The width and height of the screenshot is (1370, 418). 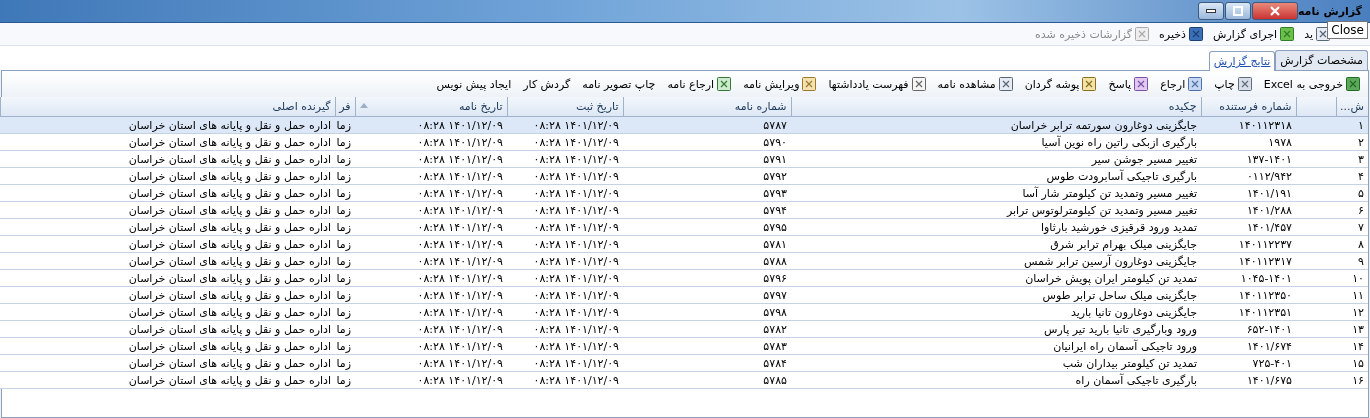 I want to click on table-cell: ۵, so click(x=1361, y=193).